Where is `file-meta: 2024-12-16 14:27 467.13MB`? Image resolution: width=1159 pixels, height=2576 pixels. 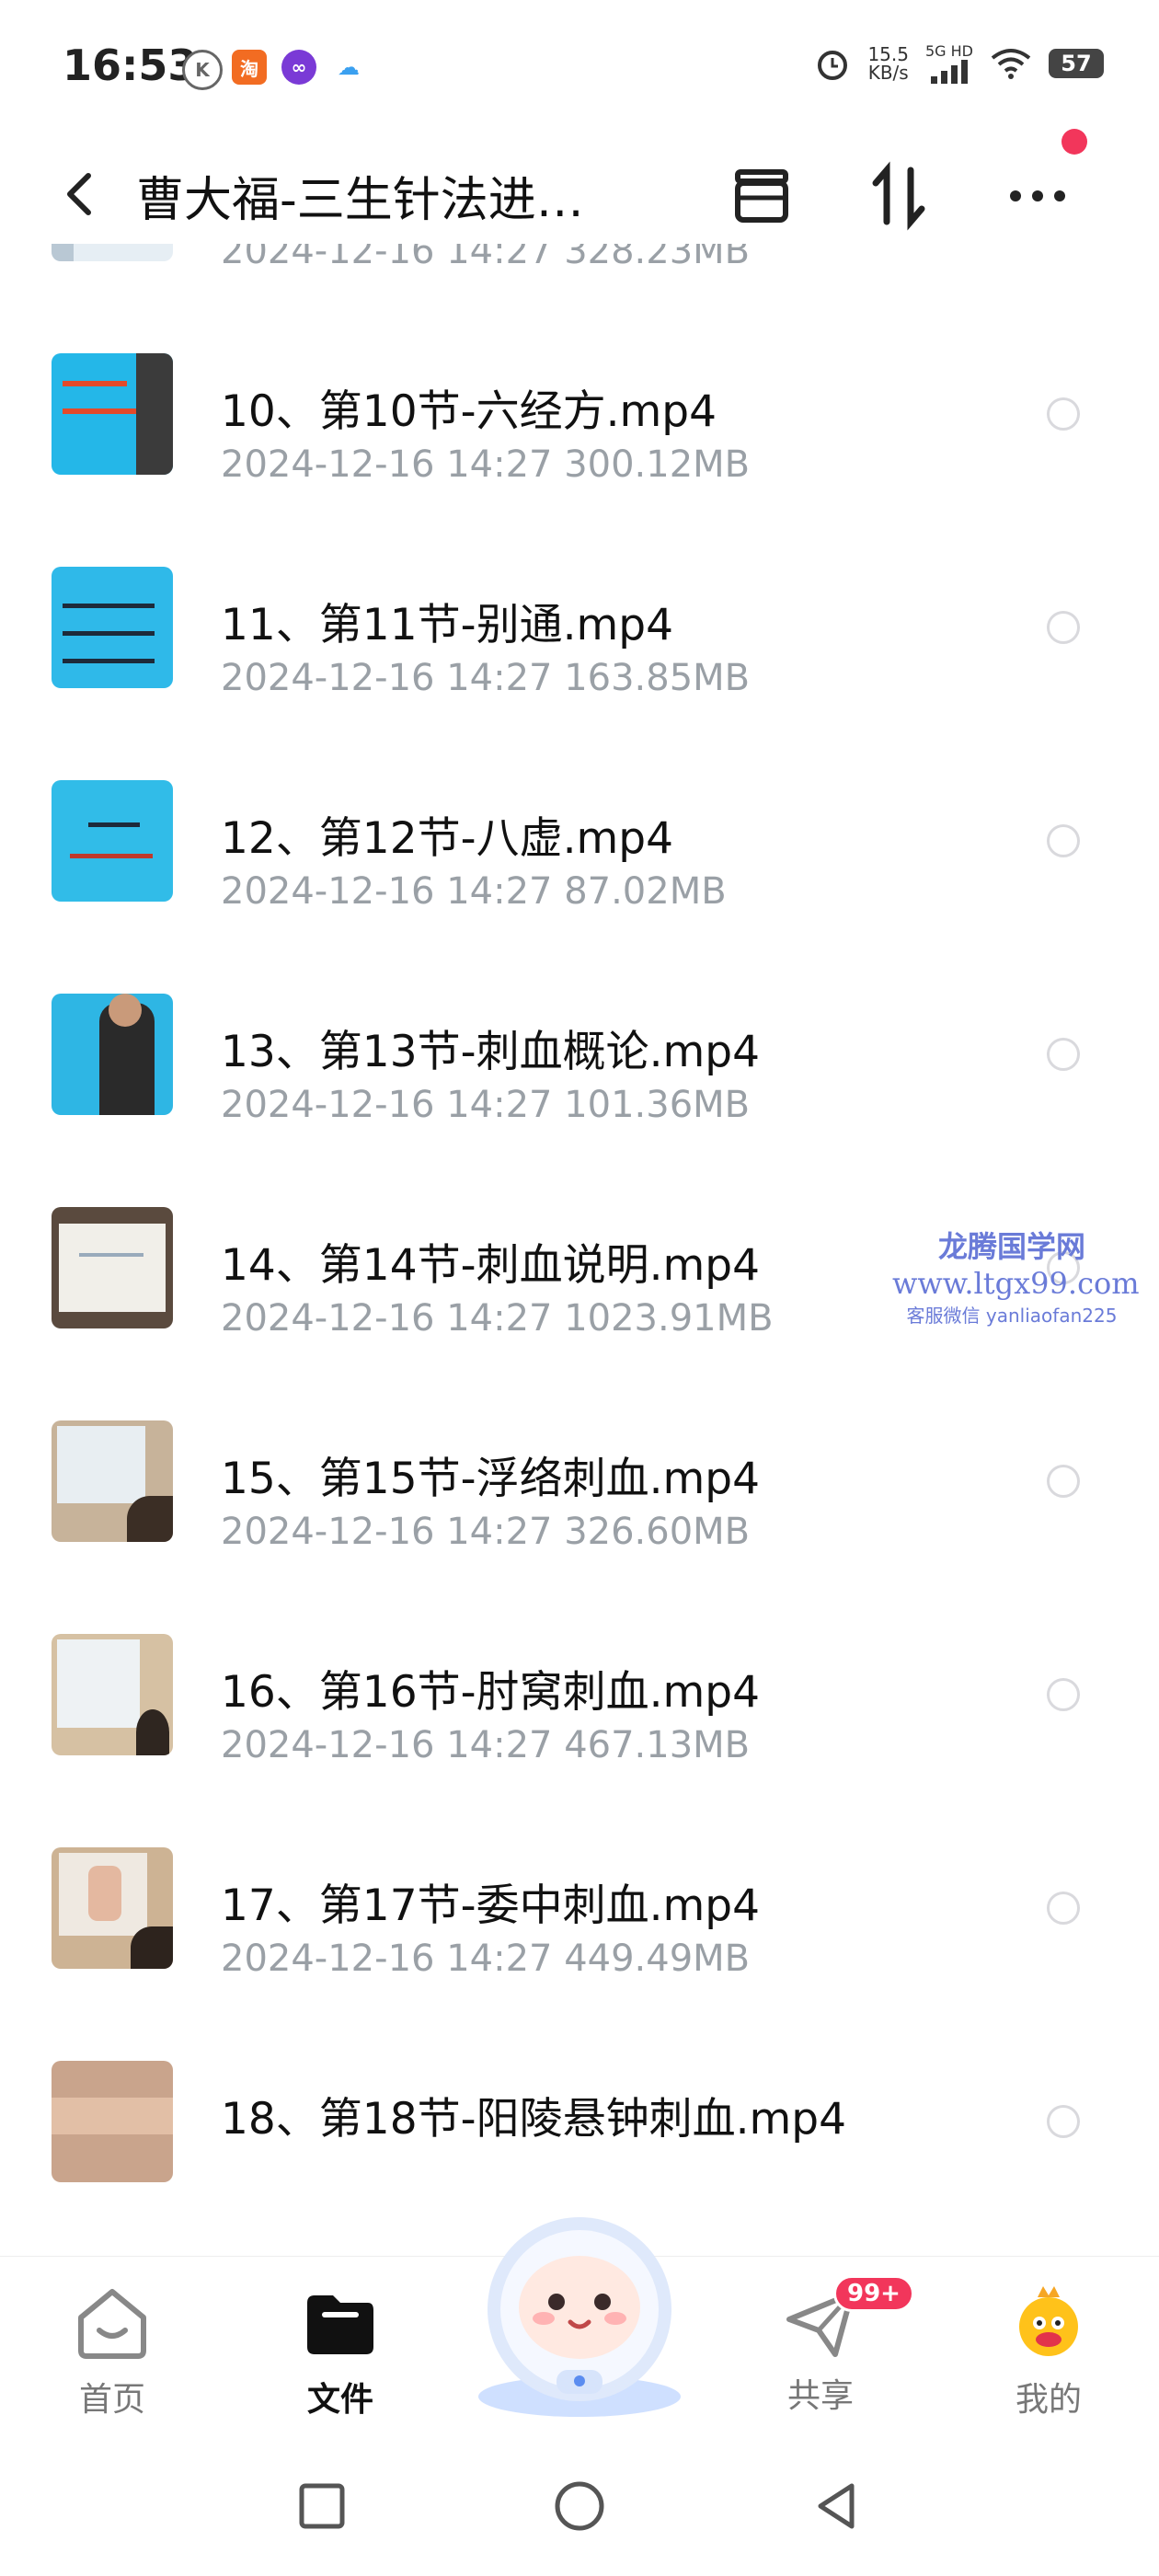
file-meta: 2024-12-16 14:27 467.13MB is located at coordinates (486, 1745).